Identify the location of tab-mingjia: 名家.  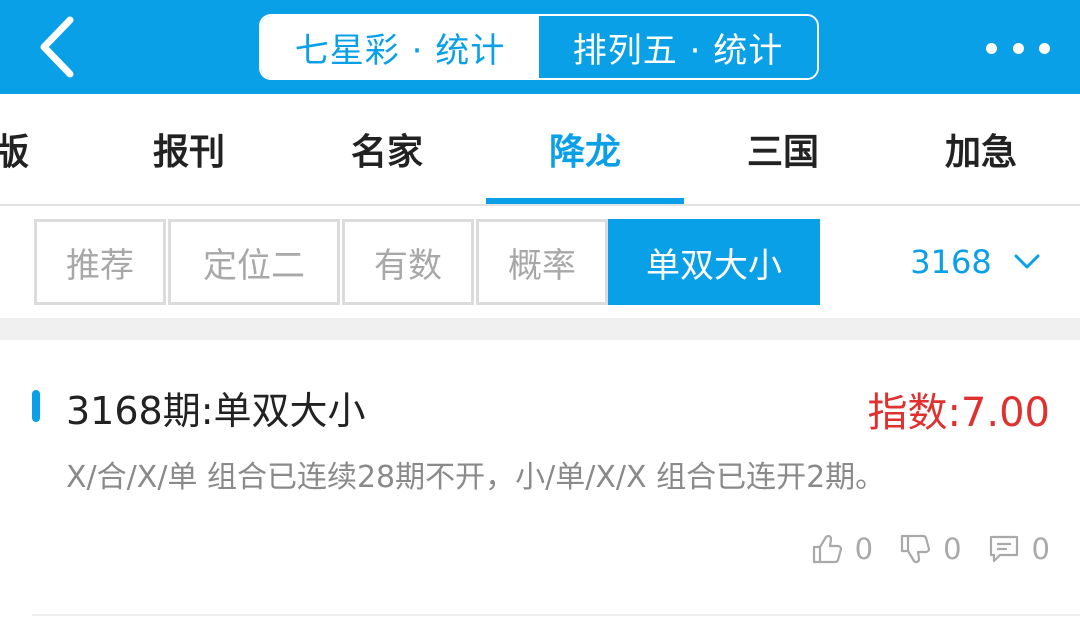
(387, 149).